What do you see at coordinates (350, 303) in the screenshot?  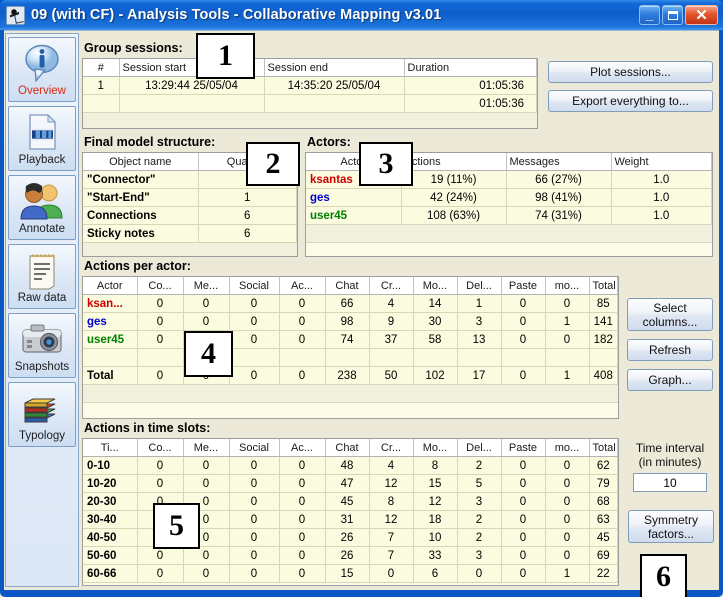 I see `table-row: ksan... 0 0 0 0 66 4 14 1 0 0 85` at bounding box center [350, 303].